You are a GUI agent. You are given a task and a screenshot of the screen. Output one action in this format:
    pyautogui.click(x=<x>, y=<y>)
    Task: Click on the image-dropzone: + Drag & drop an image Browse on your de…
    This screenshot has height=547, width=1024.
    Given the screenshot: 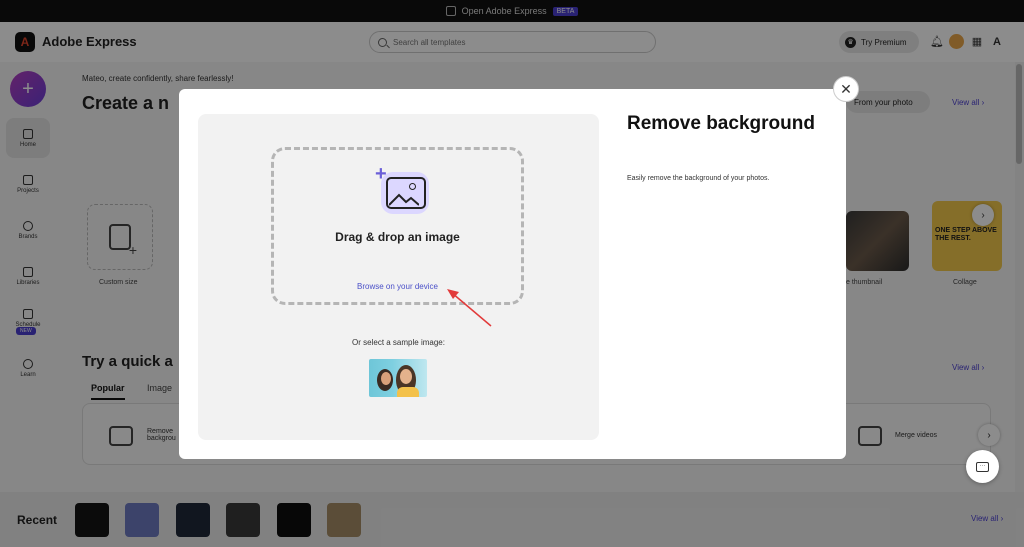 What is the action you would take?
    pyautogui.click(x=397, y=226)
    